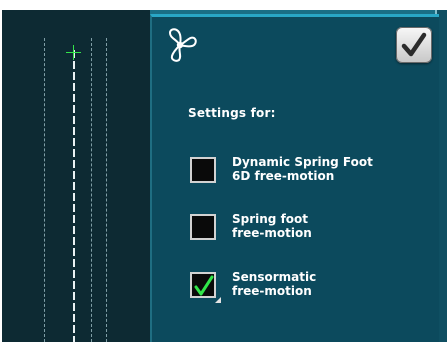  Describe the element at coordinates (203, 227) in the screenshot. I see `checkbox-spring-foot` at that location.